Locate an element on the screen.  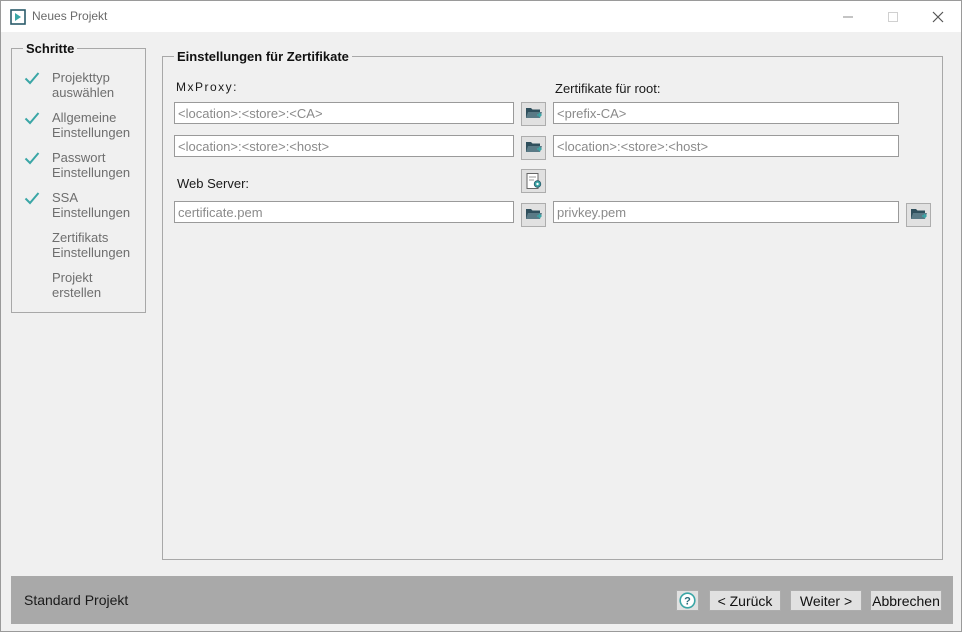
root-certificates-label: Zertifikate für root: is located at coordinates (608, 88).